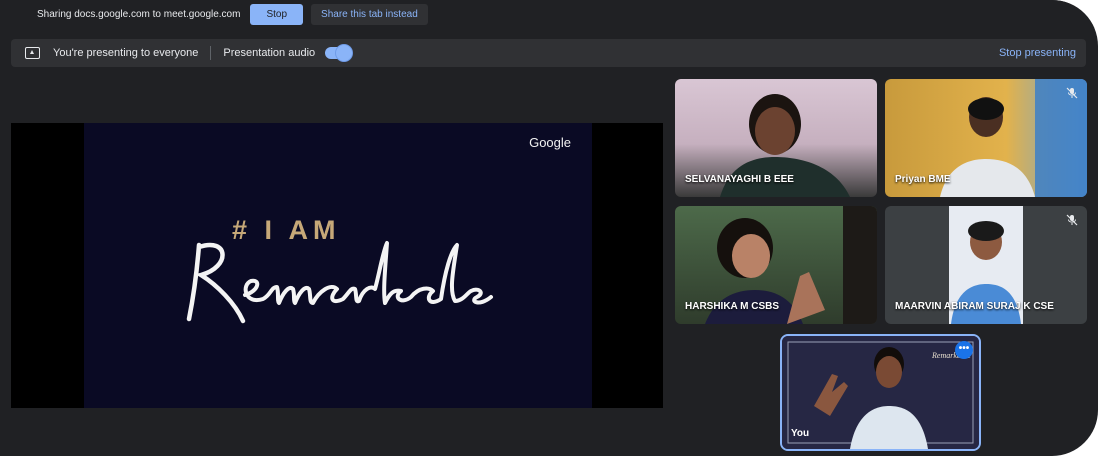  I want to click on self-view-tile: Remarkable ••• You, so click(880, 392).